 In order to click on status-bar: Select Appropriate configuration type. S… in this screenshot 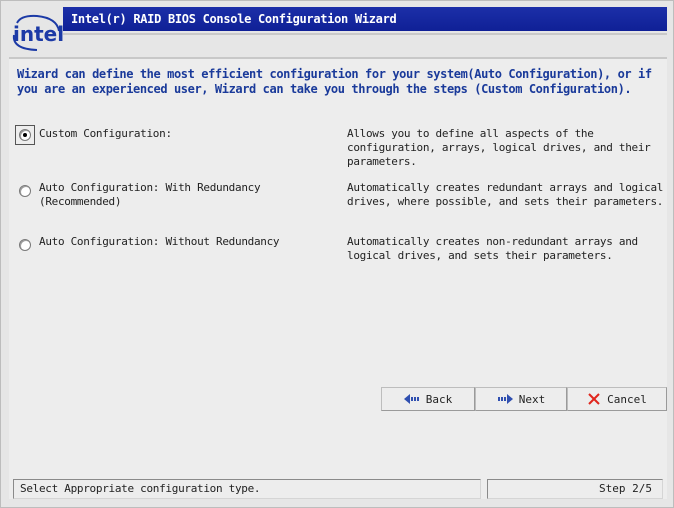, I will do `click(338, 489)`.